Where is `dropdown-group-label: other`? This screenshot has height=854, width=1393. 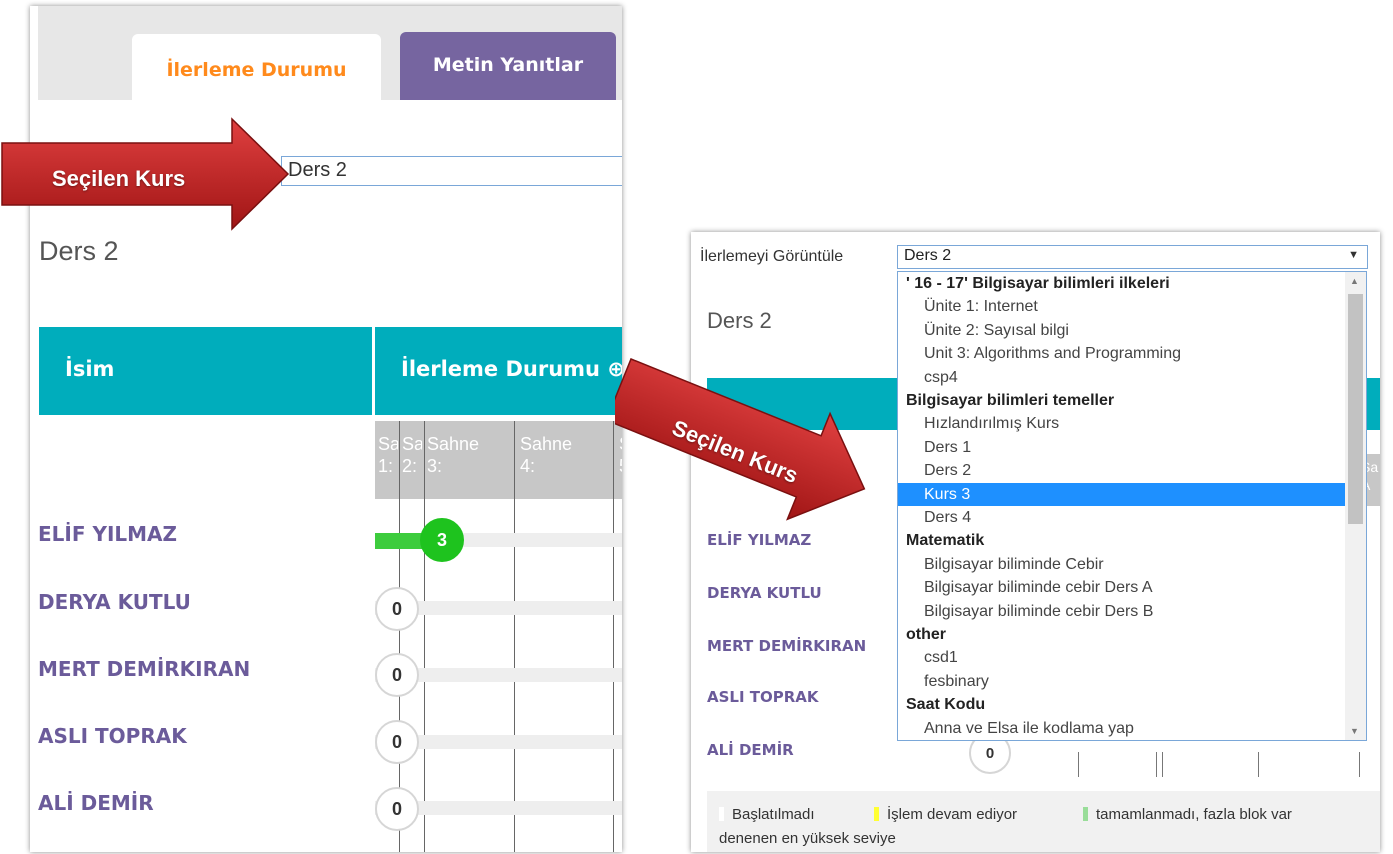 dropdown-group-label: other is located at coordinates (926, 634).